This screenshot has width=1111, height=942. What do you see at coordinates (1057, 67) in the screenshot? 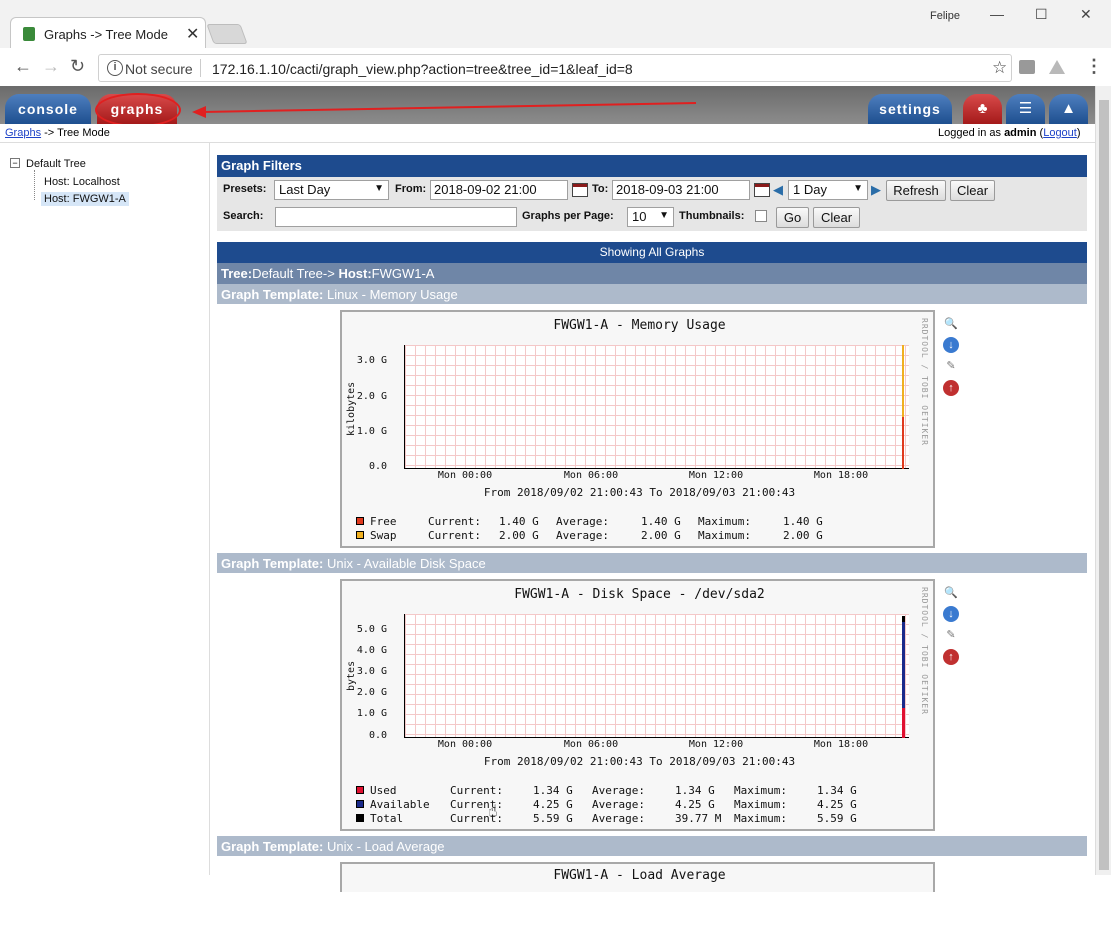
I see `drive-extension-icon` at bounding box center [1057, 67].